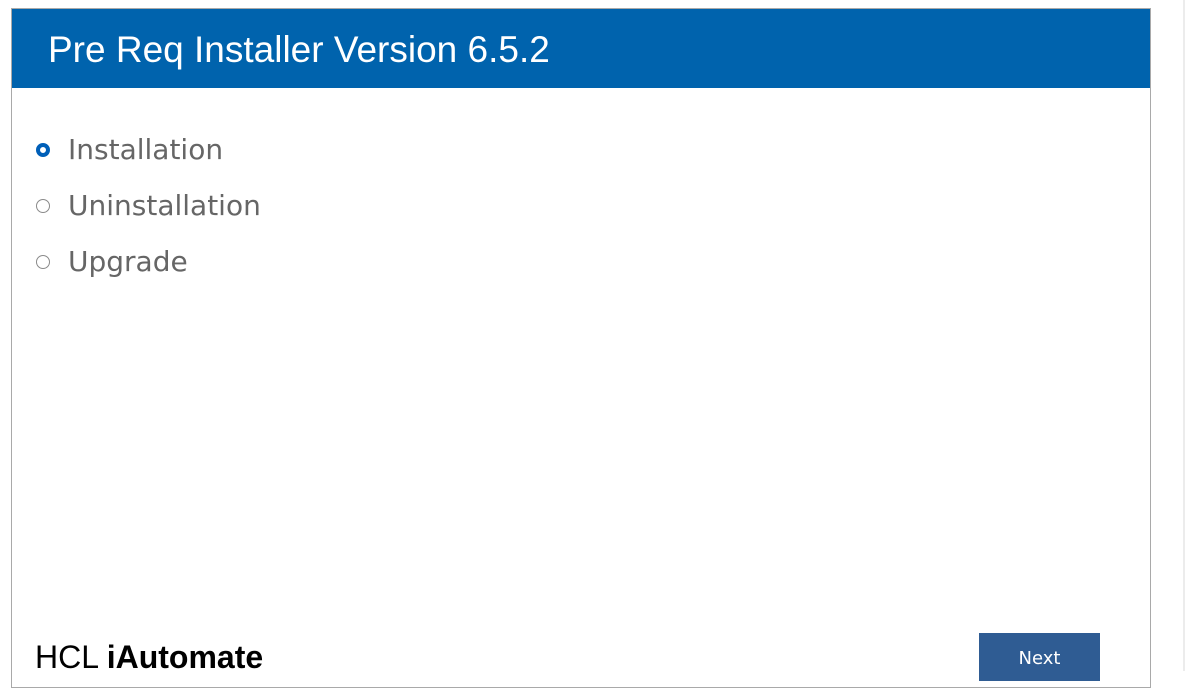  What do you see at coordinates (66, 657) in the screenshot?
I see `brand-prefix: HCL` at bounding box center [66, 657].